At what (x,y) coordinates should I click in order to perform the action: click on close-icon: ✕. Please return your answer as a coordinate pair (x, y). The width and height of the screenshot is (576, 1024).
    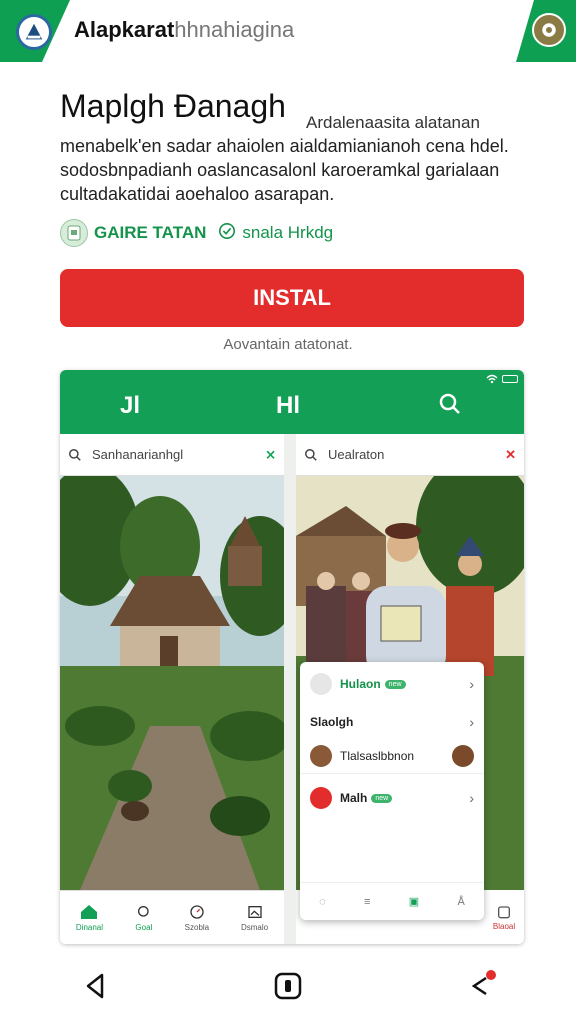
    Looking at the image, I should click on (510, 454).